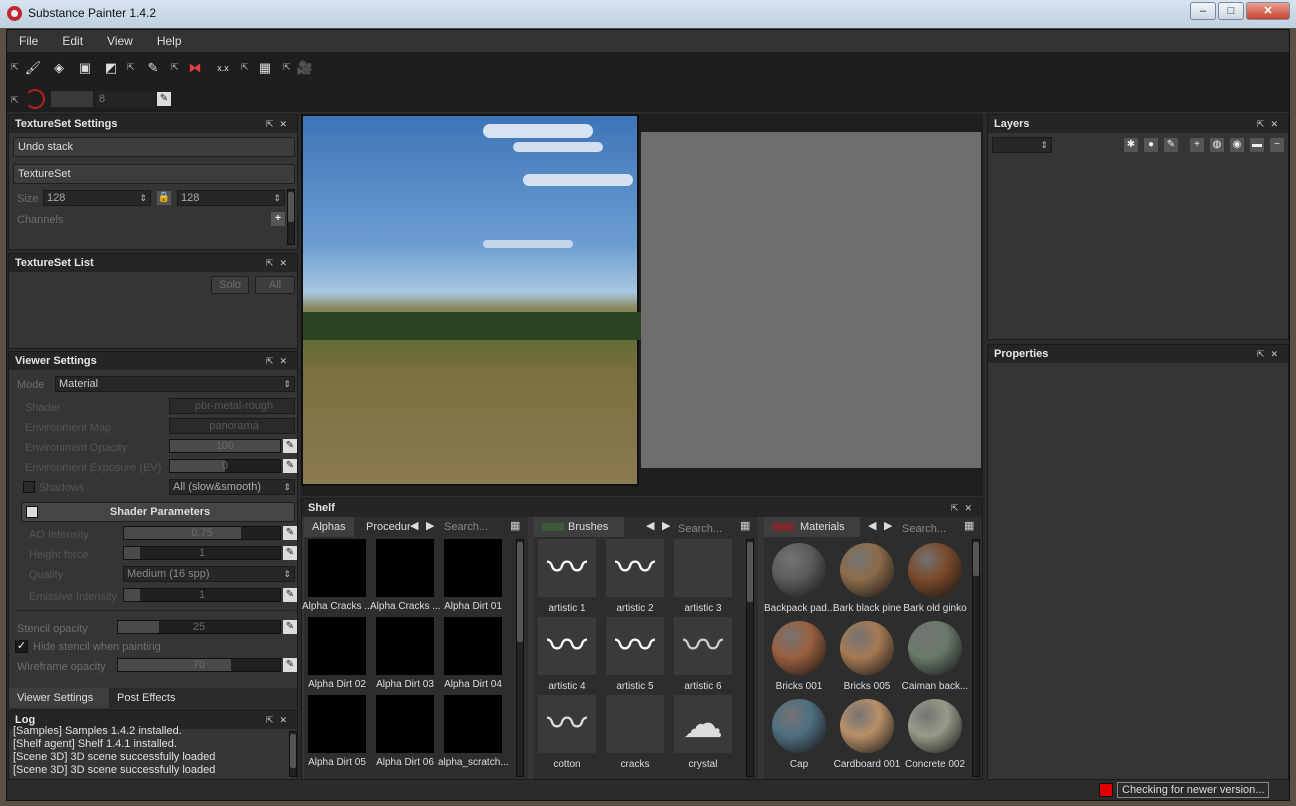 This screenshot has height=806, width=1296. I want to click on menu-file: File, so click(28, 41).